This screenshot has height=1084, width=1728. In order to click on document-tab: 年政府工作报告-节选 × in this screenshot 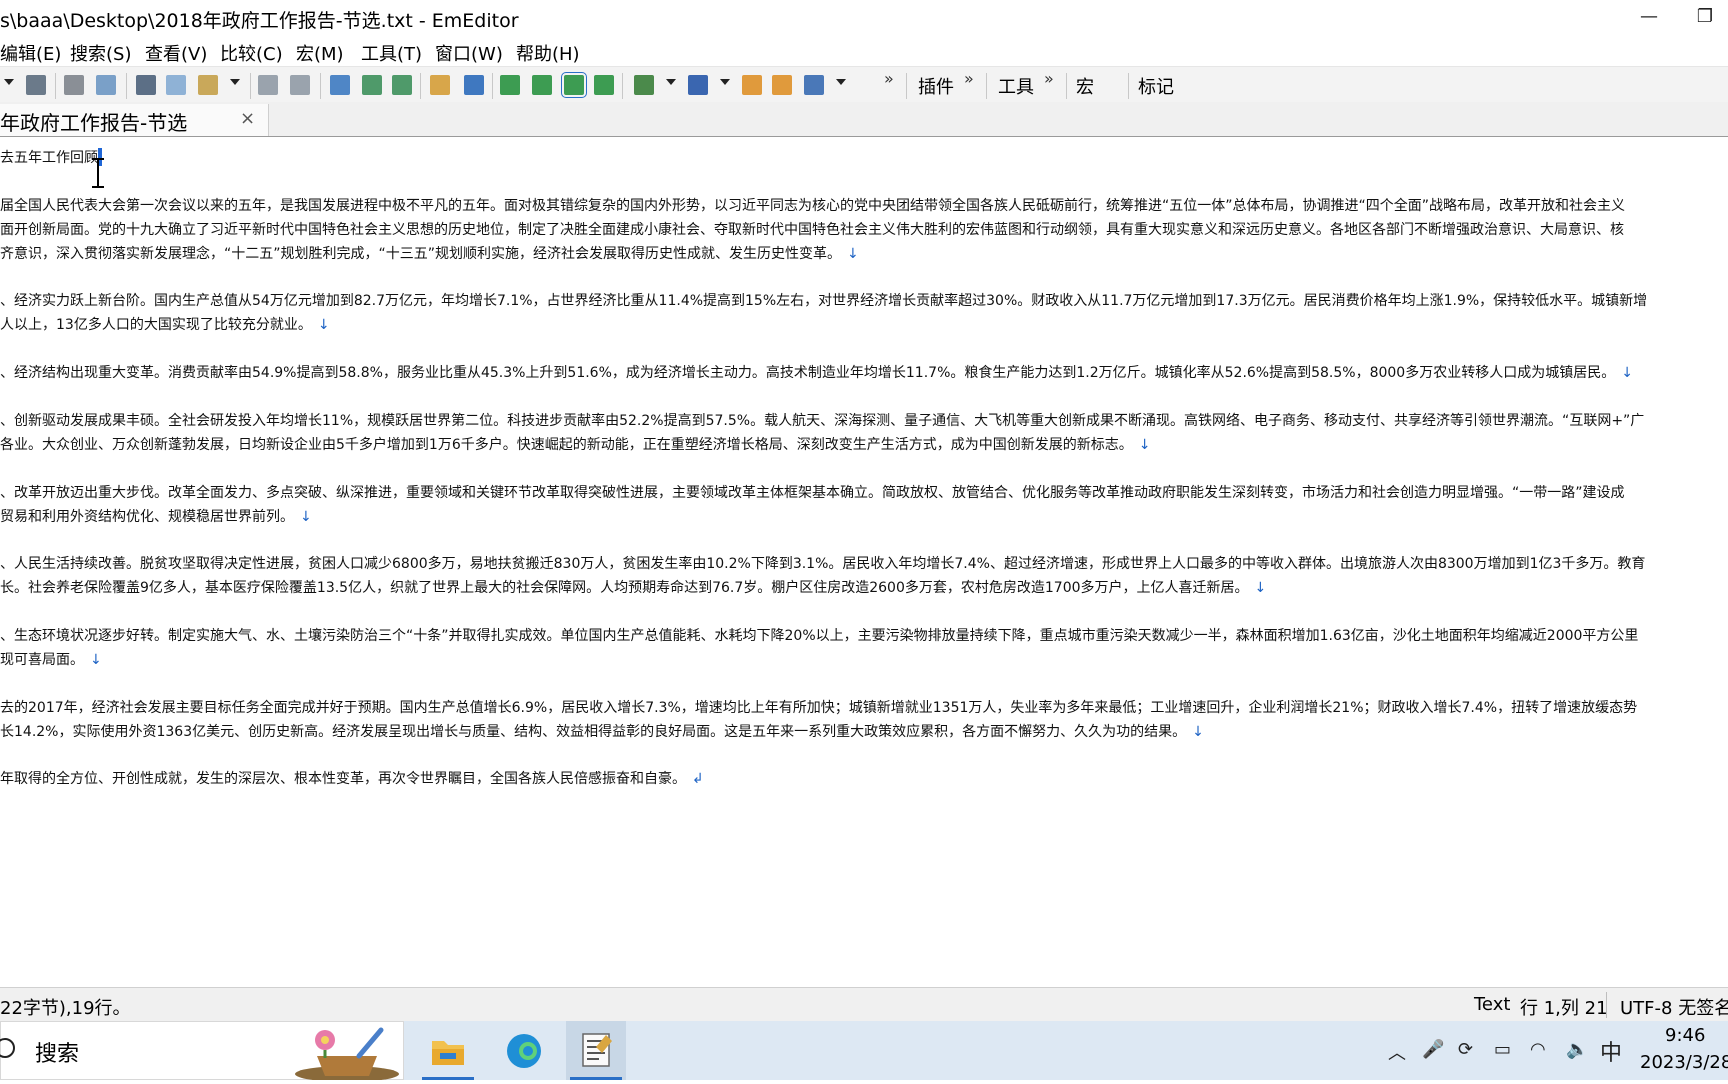, I will do `click(134, 120)`.